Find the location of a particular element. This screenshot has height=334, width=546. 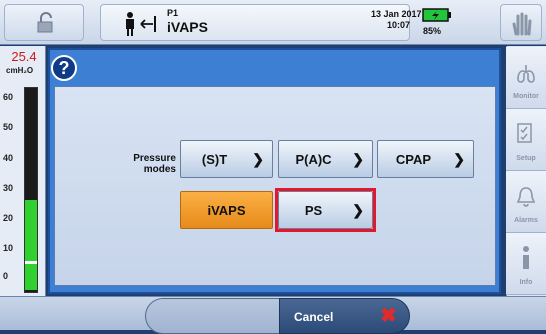

mode-pac-label: P(A)C is located at coordinates (313, 159).